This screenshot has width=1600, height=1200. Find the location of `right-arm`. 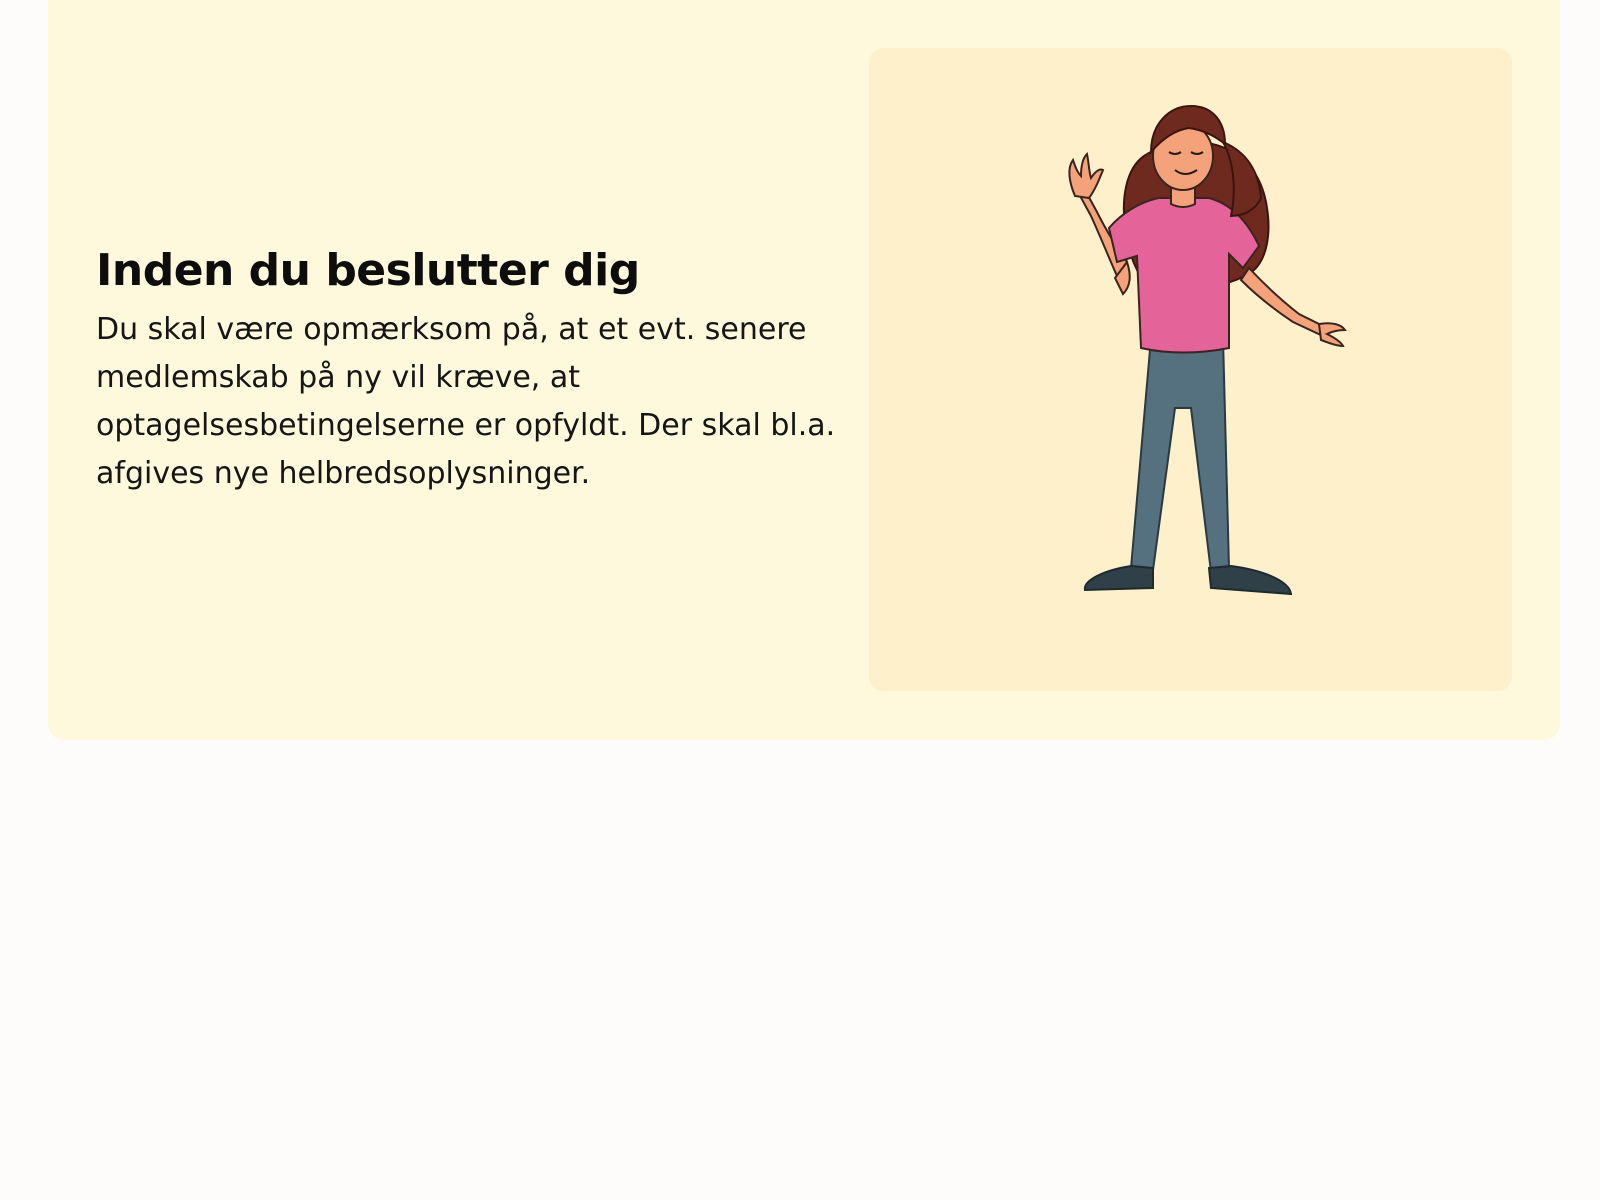

right-arm is located at coordinates (1284, 302).